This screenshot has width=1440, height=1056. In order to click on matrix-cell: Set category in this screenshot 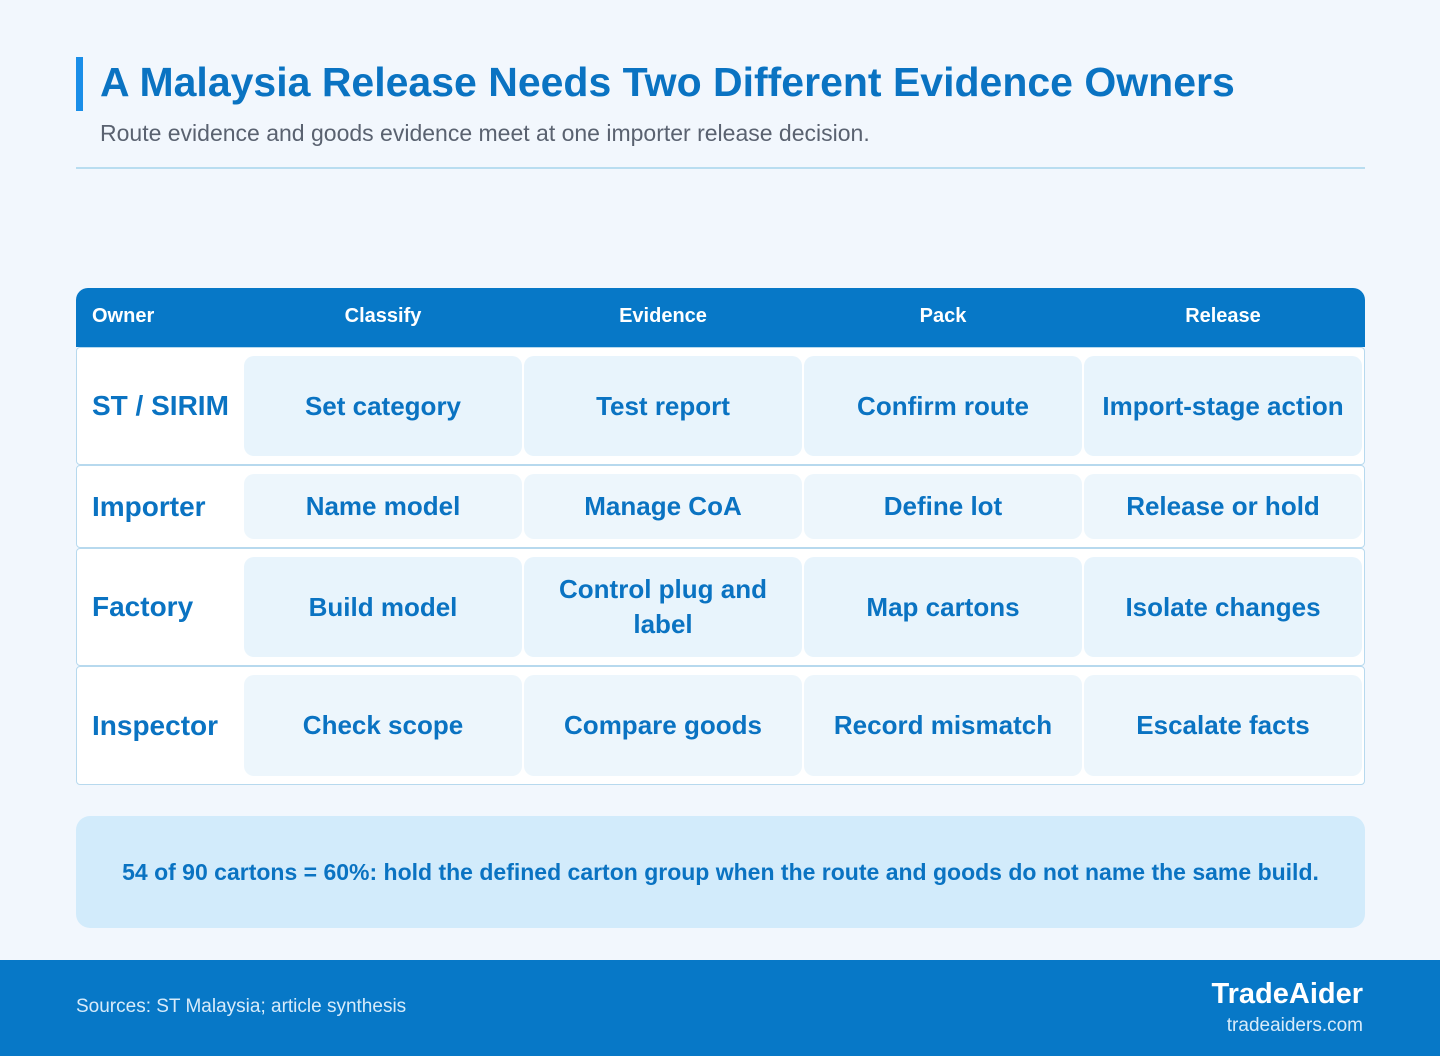, I will do `click(383, 406)`.